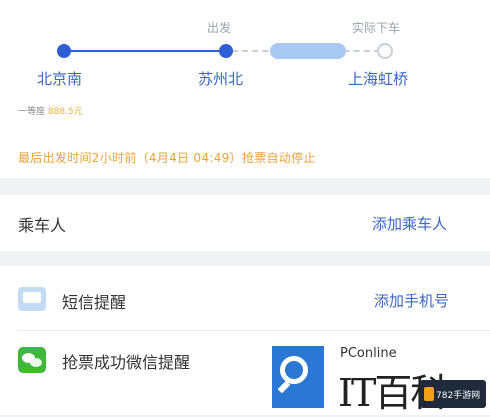 The height and width of the screenshot is (417, 490). What do you see at coordinates (385, 51) in the screenshot?
I see `destination-dot` at bounding box center [385, 51].